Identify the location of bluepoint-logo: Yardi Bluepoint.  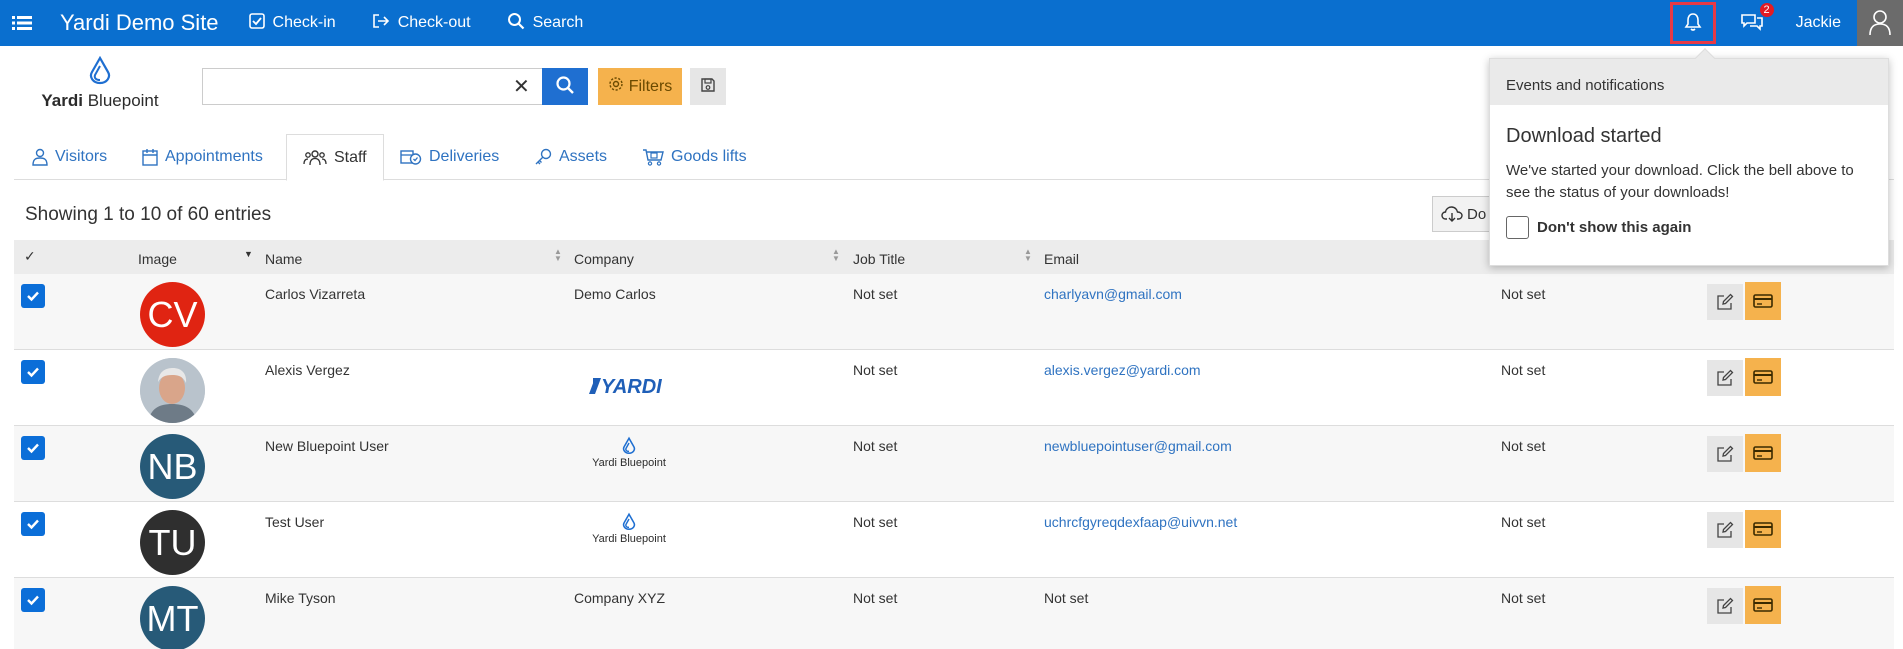
(100, 85).